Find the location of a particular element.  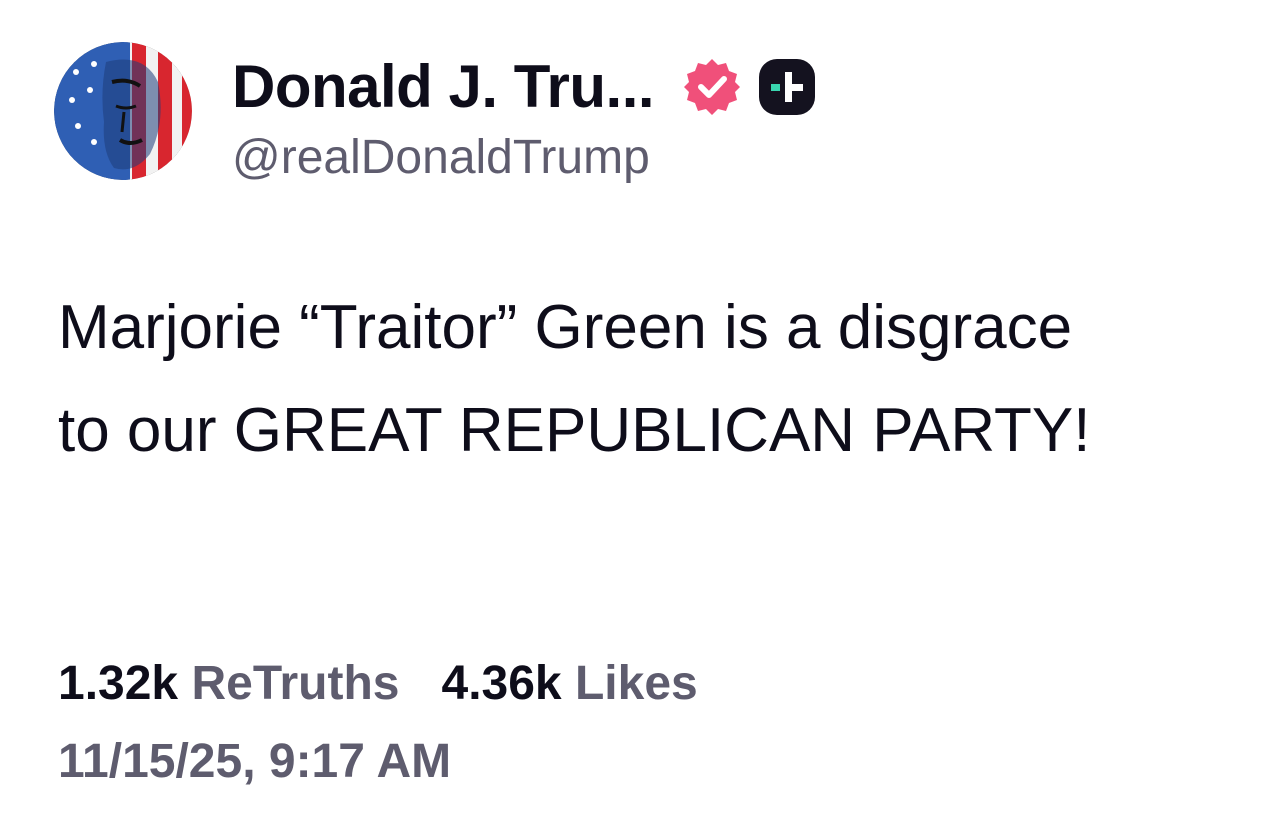

retruths-stat: 1.32k ReTruths is located at coordinates (229, 683).